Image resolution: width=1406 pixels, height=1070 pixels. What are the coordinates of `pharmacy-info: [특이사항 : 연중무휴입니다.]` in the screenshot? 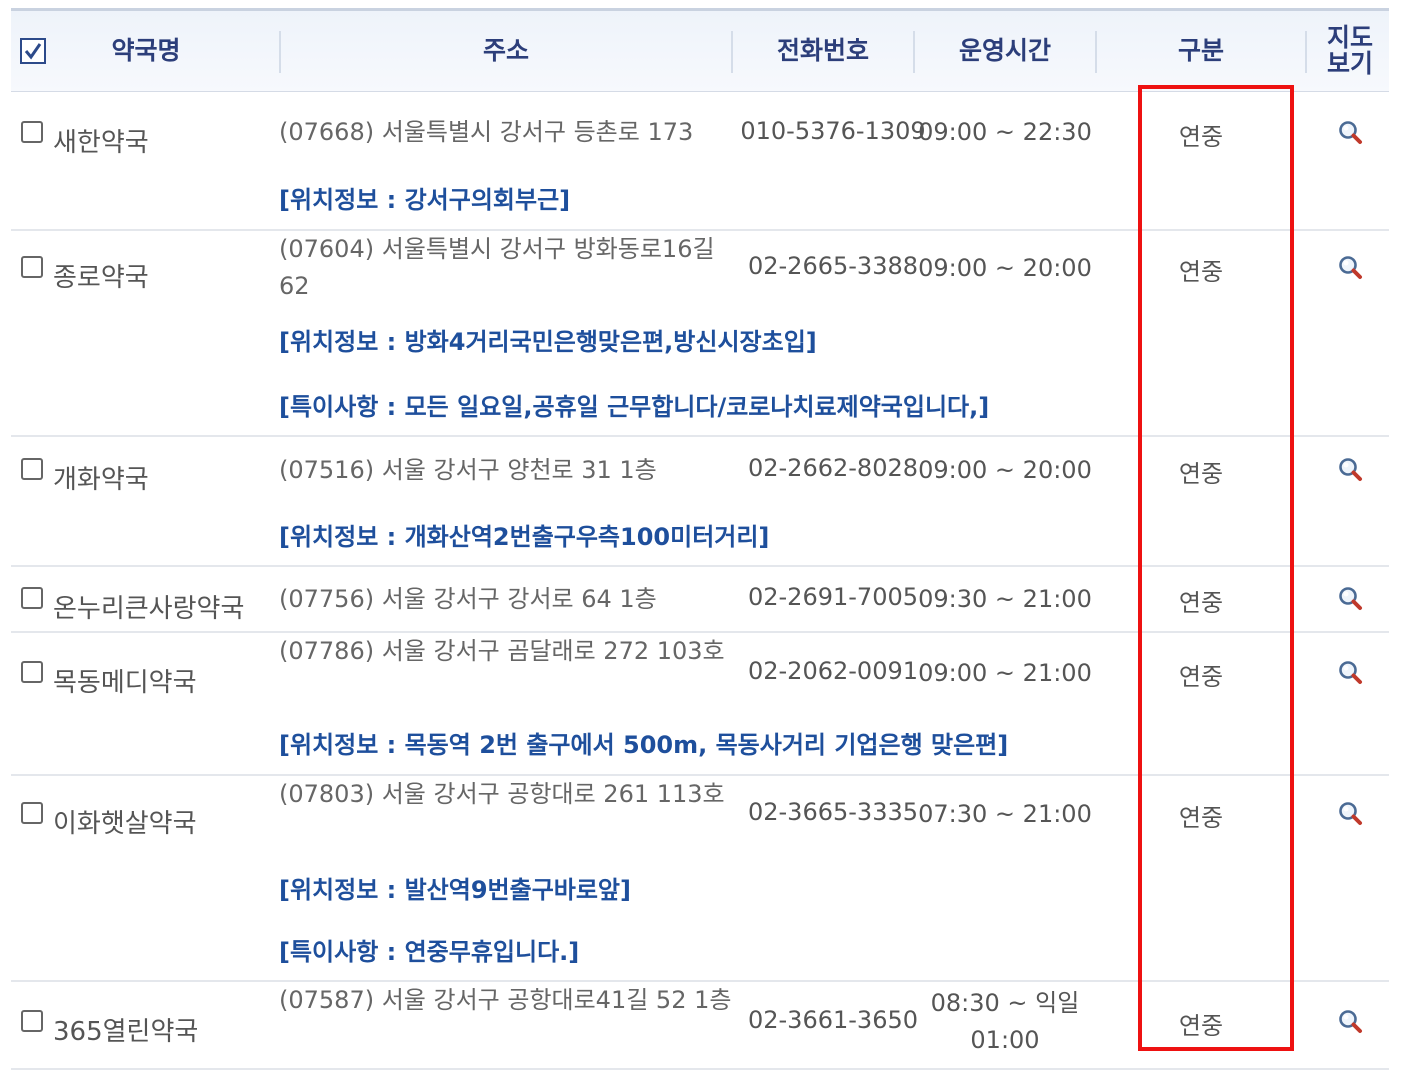 It's located at (429, 952).